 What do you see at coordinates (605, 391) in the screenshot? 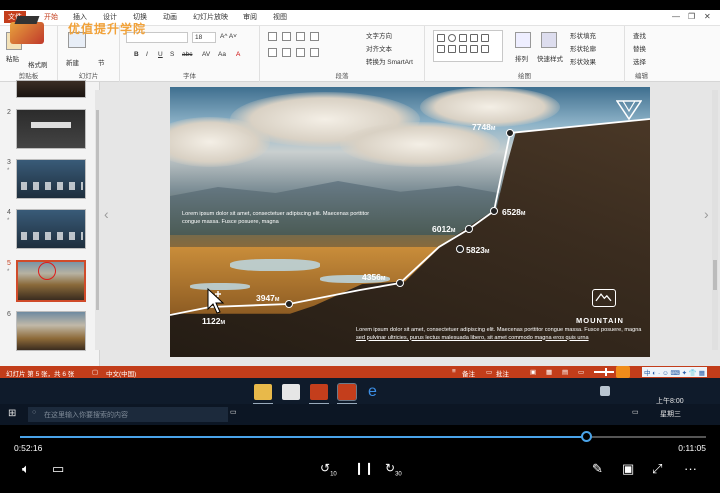
I see `tray-icon` at bounding box center [605, 391].